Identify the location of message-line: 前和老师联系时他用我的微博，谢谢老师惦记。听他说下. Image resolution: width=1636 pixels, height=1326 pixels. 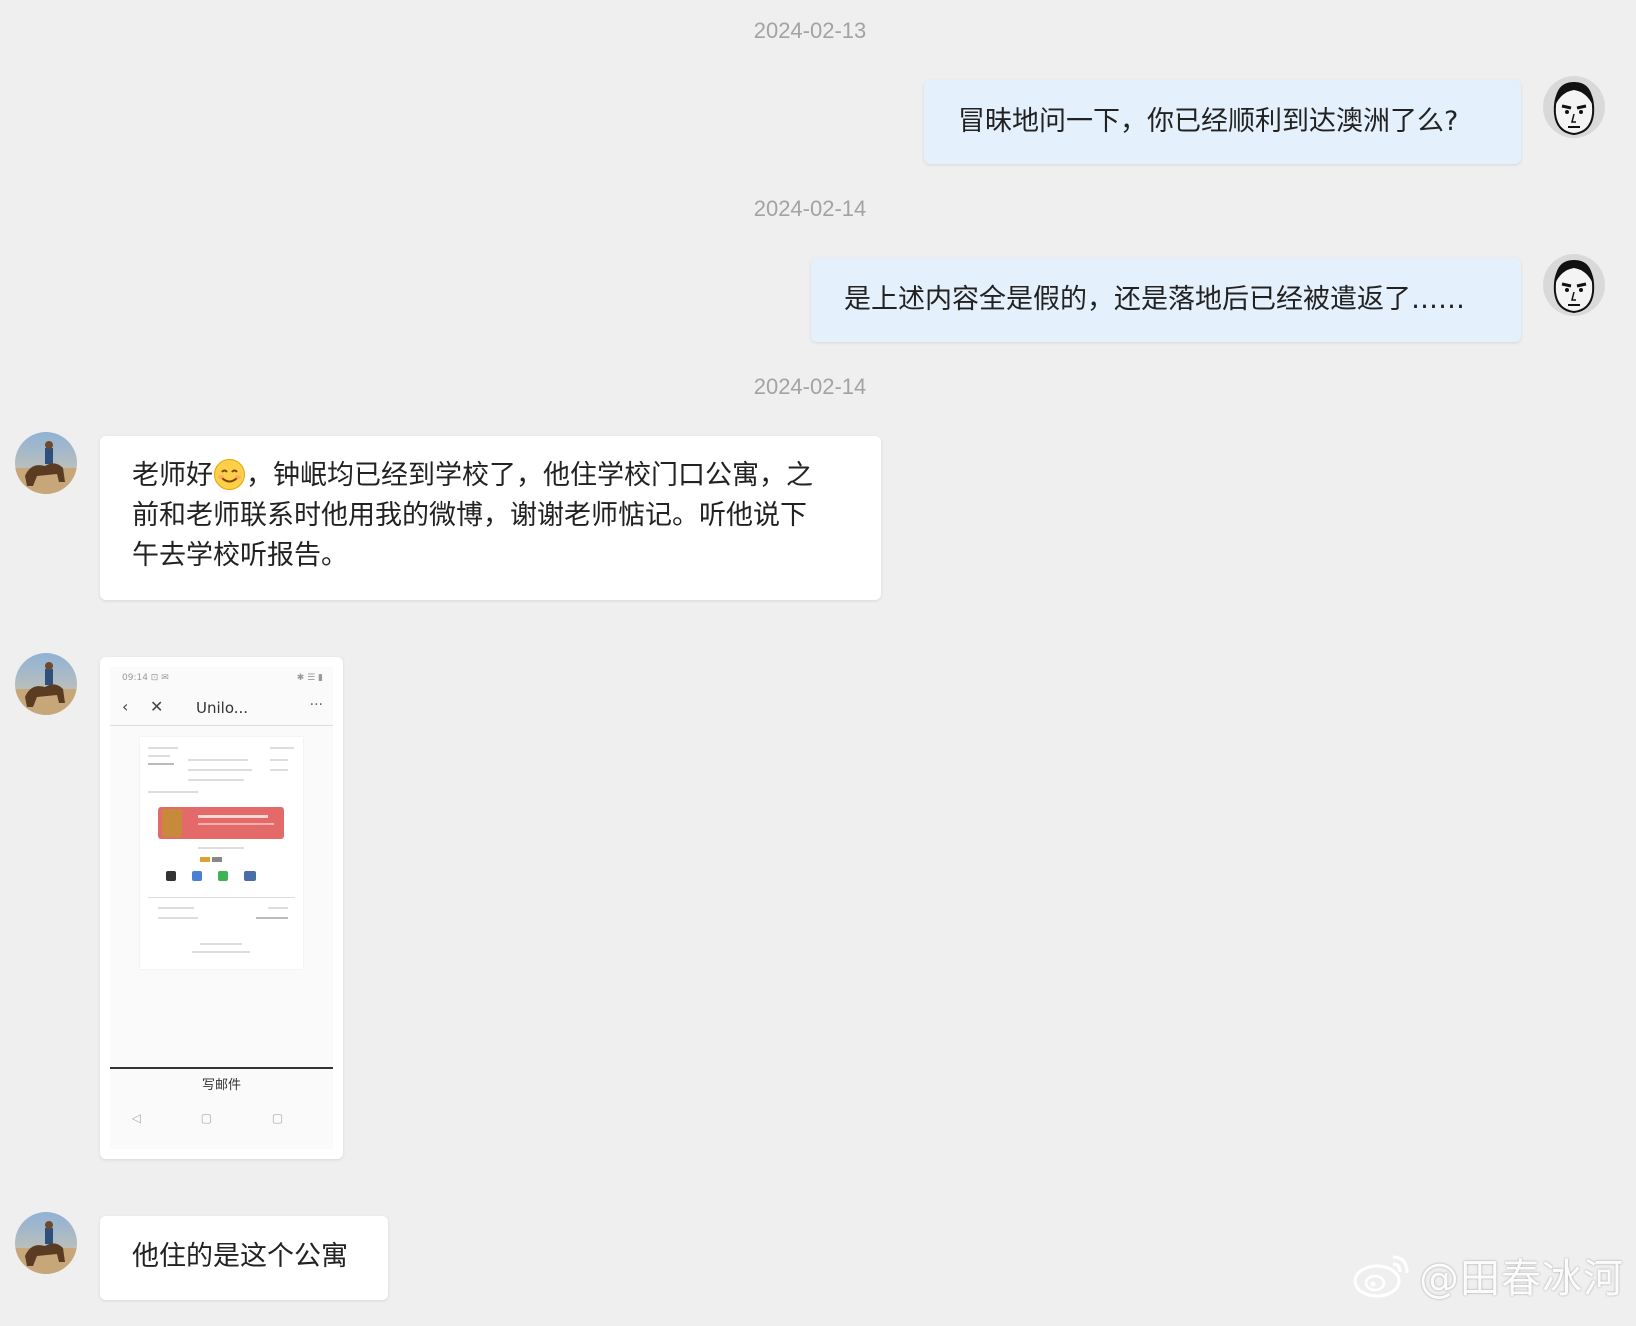
(469, 515).